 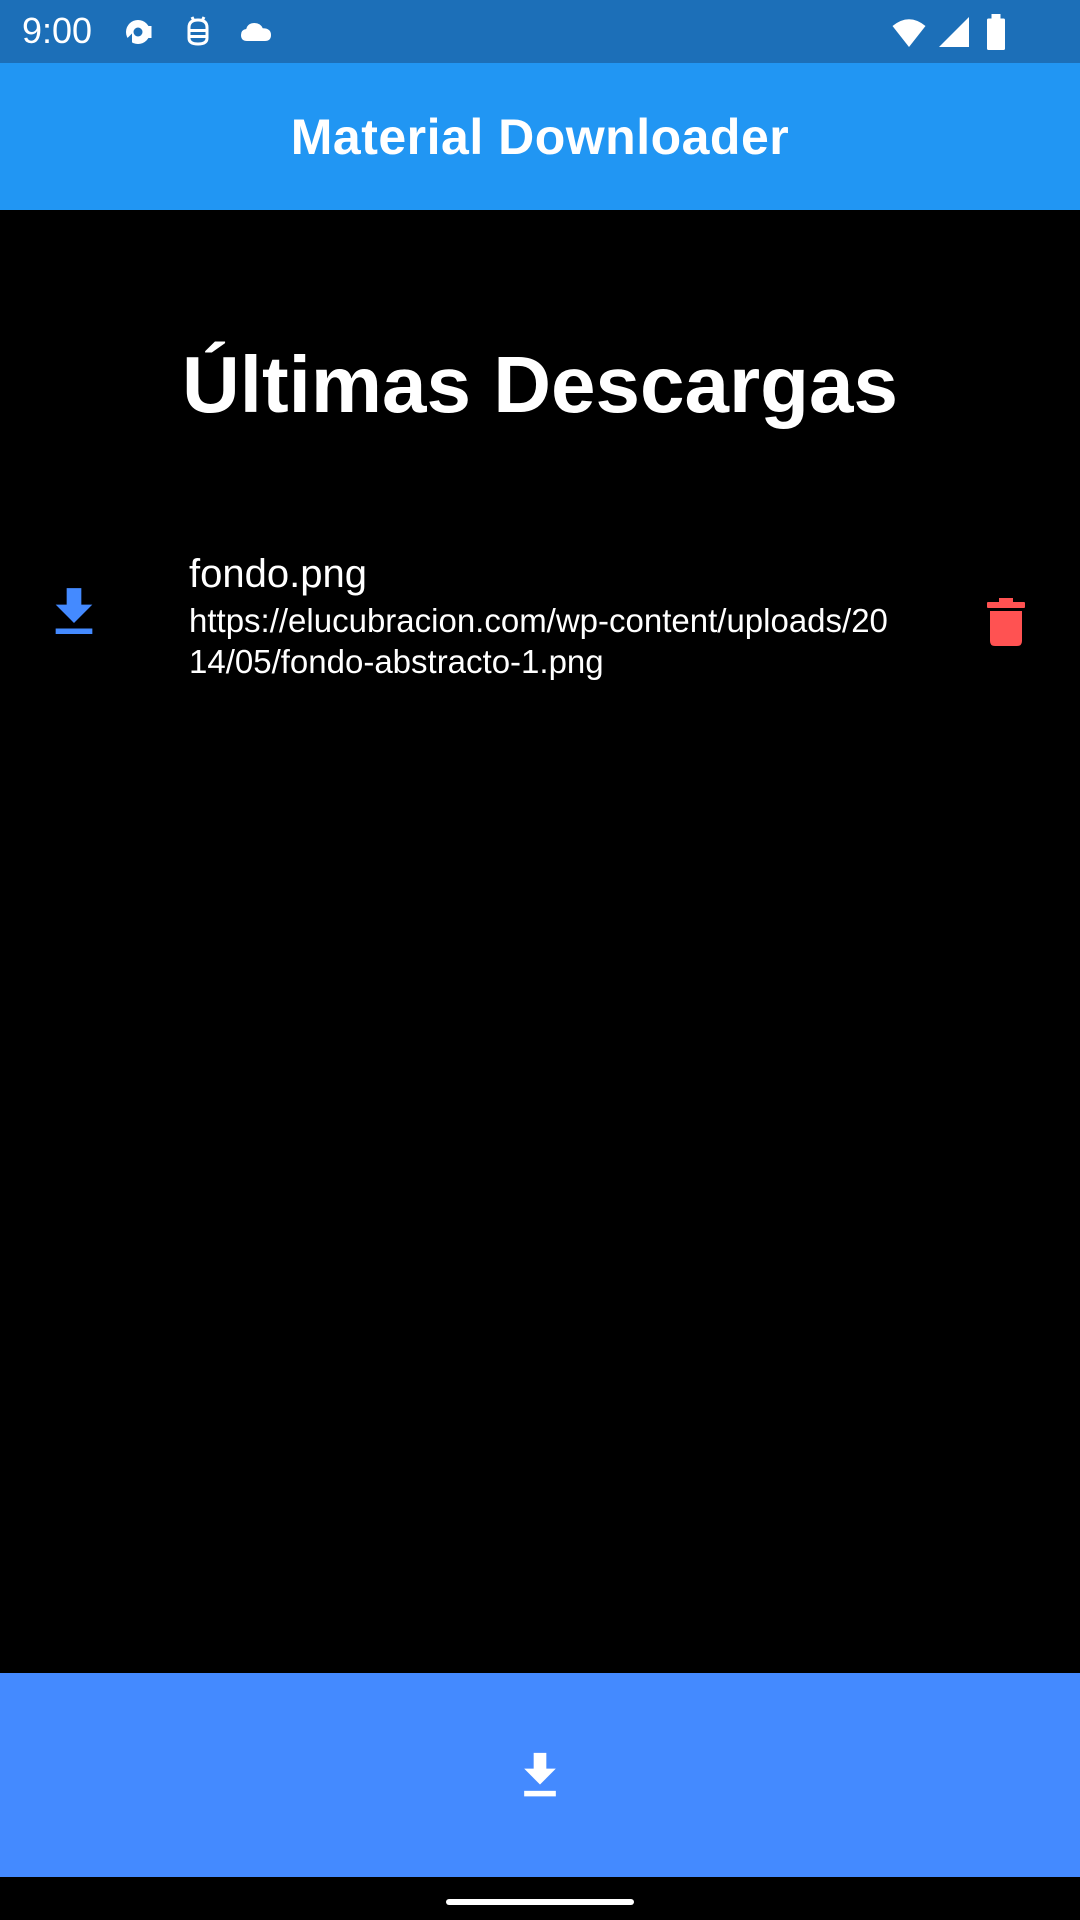 I want to click on app-bar: Material Downloader, so click(x=540, y=136).